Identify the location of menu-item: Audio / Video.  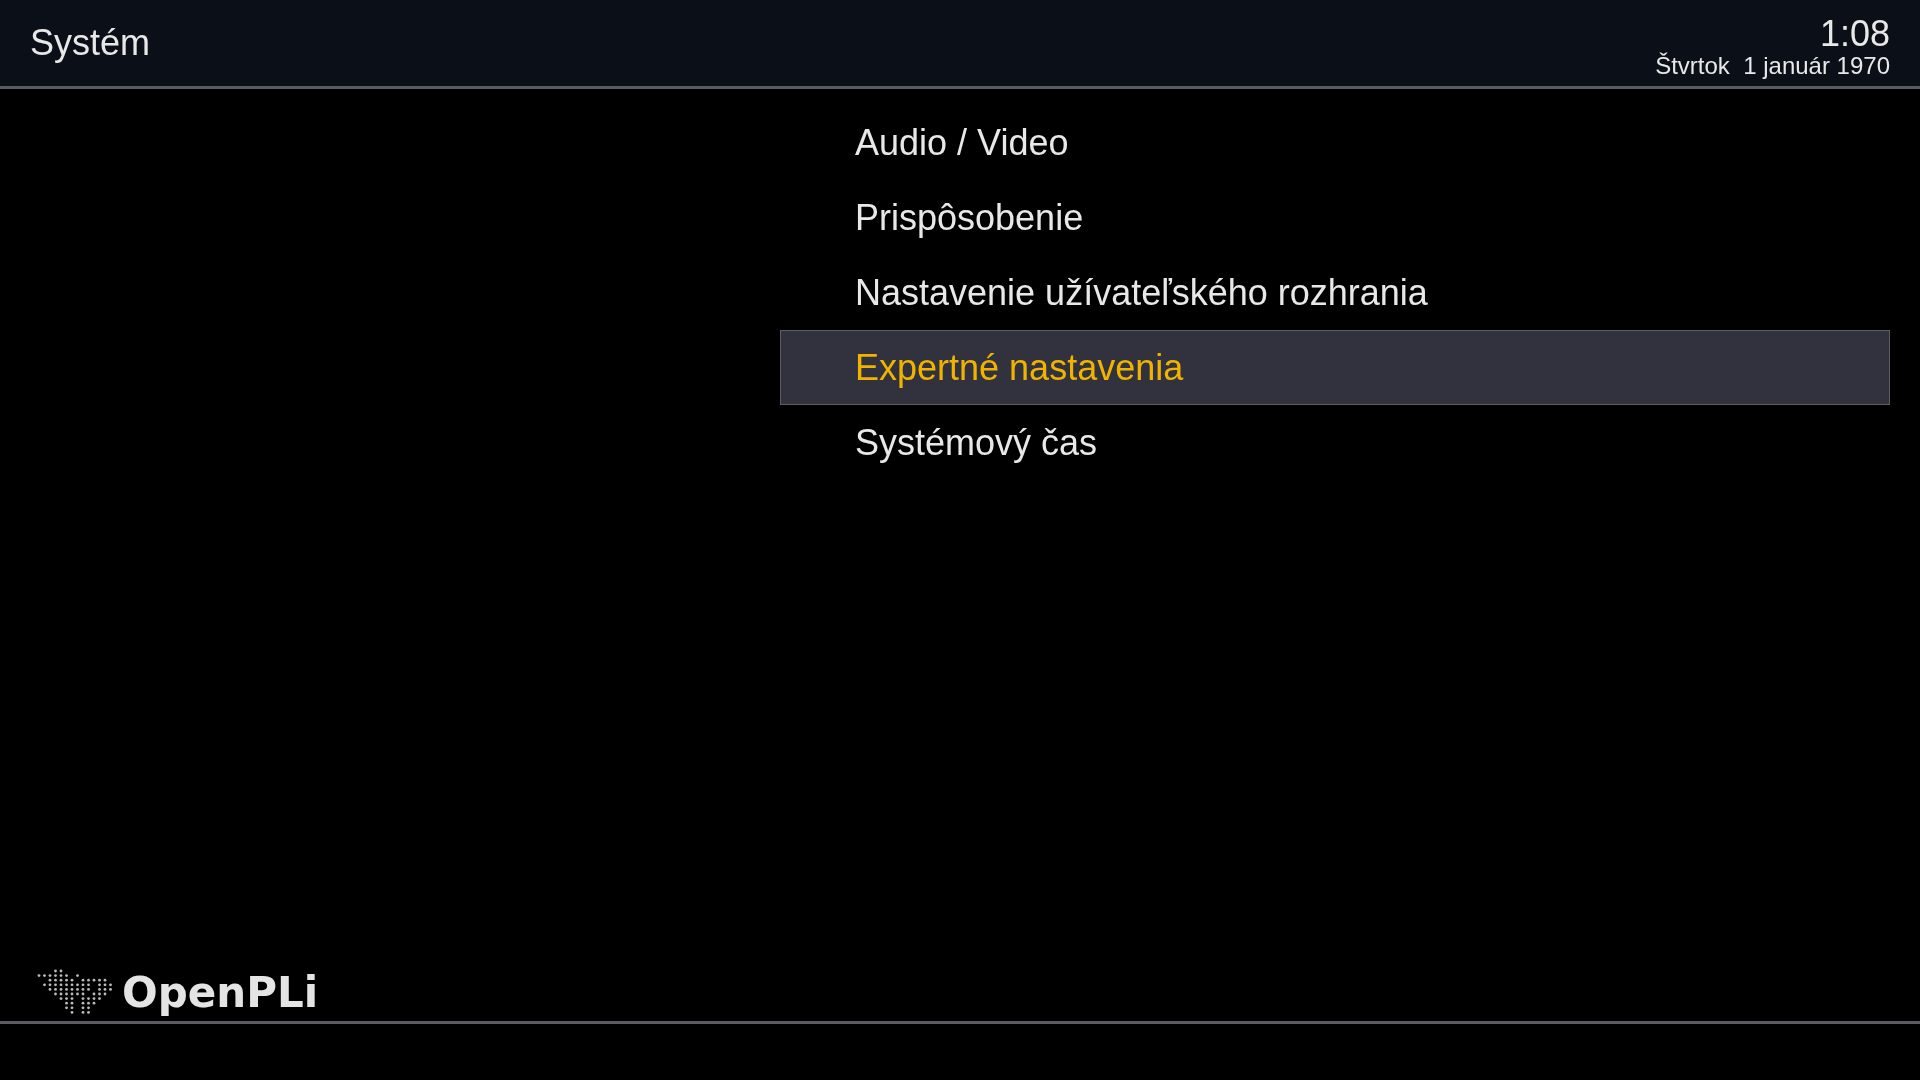
(1335, 142).